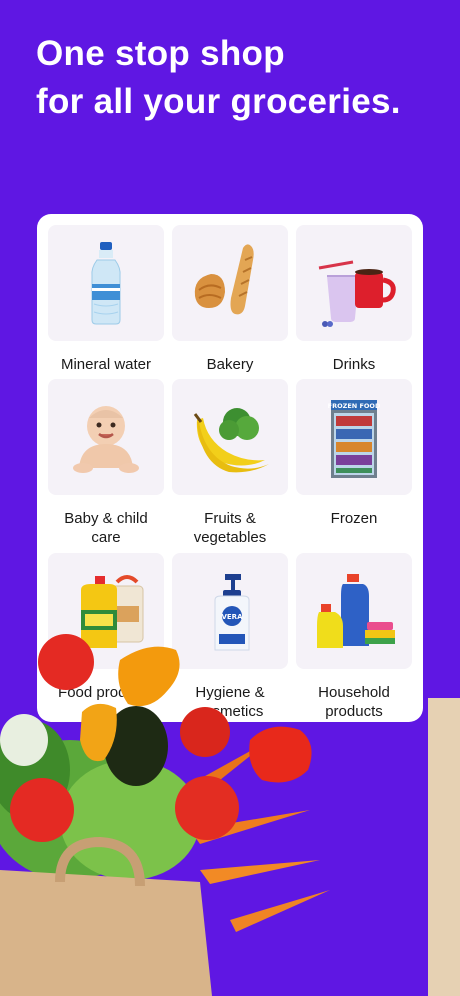 The image size is (460, 996). What do you see at coordinates (106, 692) in the screenshot?
I see `category-label: Food products` at bounding box center [106, 692].